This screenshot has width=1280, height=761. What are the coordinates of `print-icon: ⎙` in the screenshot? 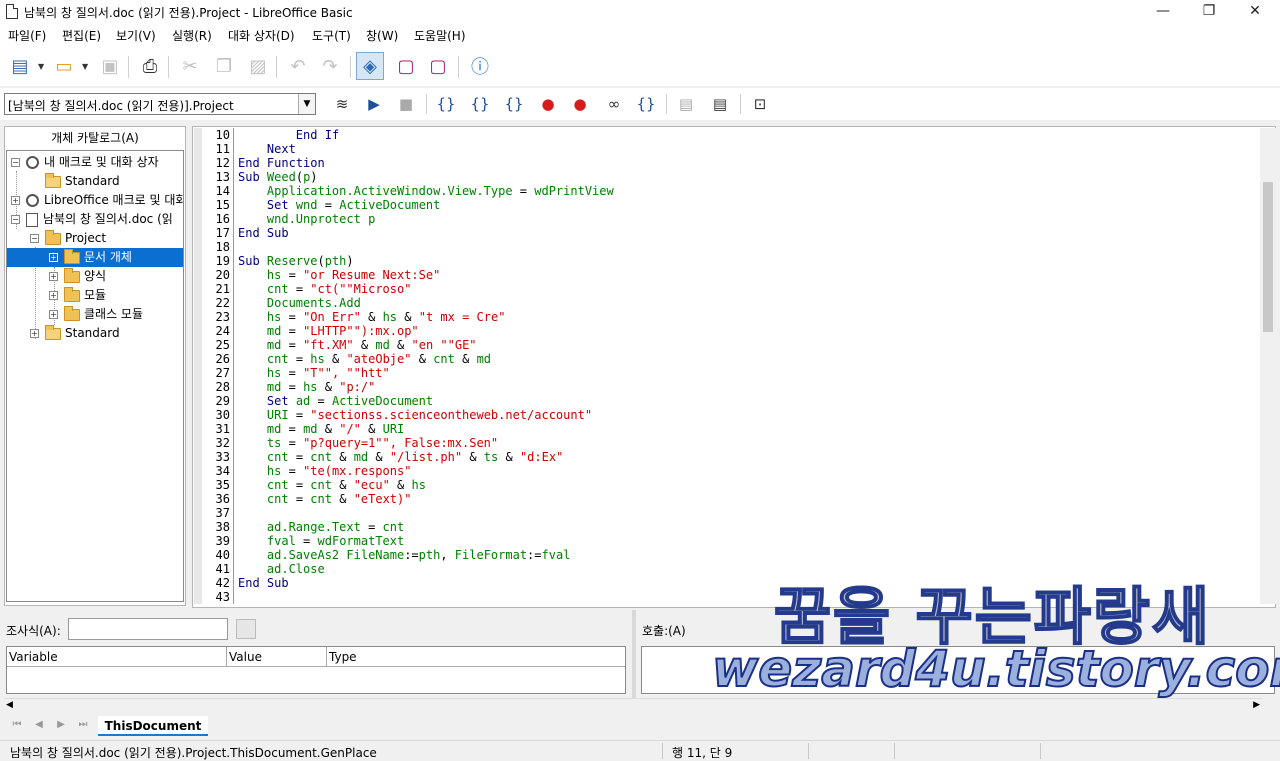 It's located at (150, 66).